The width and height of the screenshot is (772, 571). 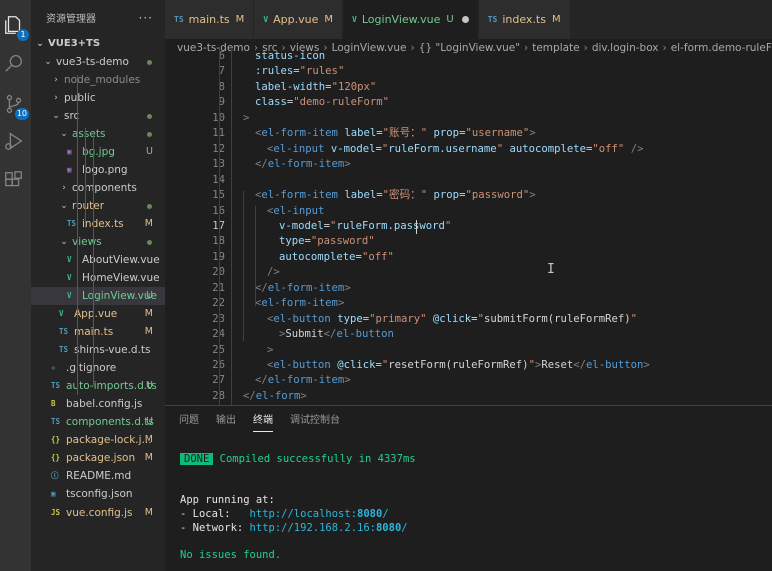 What do you see at coordinates (398, 318) in the screenshot?
I see `code-token: "primary"` at bounding box center [398, 318].